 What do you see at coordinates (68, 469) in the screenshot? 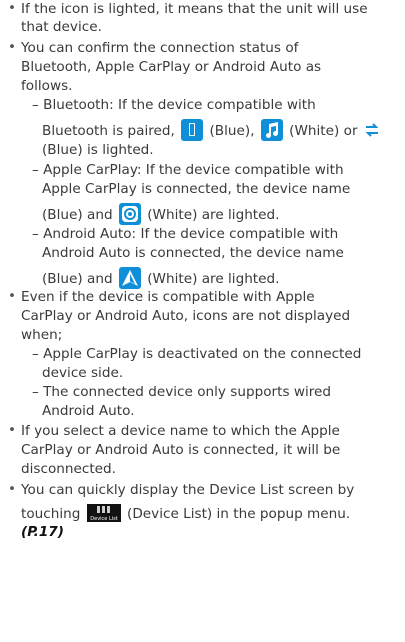
I see `text-line: disconnected.` at bounding box center [68, 469].